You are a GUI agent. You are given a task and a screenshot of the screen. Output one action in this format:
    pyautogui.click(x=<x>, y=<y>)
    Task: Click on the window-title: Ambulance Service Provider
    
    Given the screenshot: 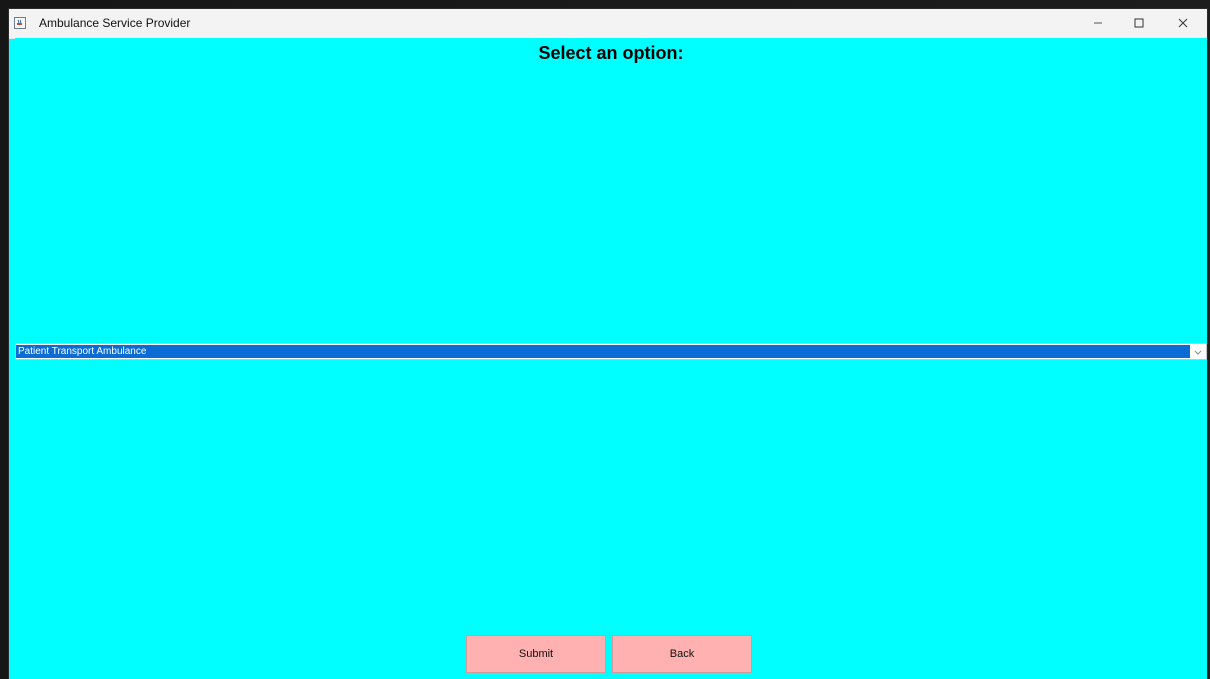 What is the action you would take?
    pyautogui.click(x=115, y=23)
    